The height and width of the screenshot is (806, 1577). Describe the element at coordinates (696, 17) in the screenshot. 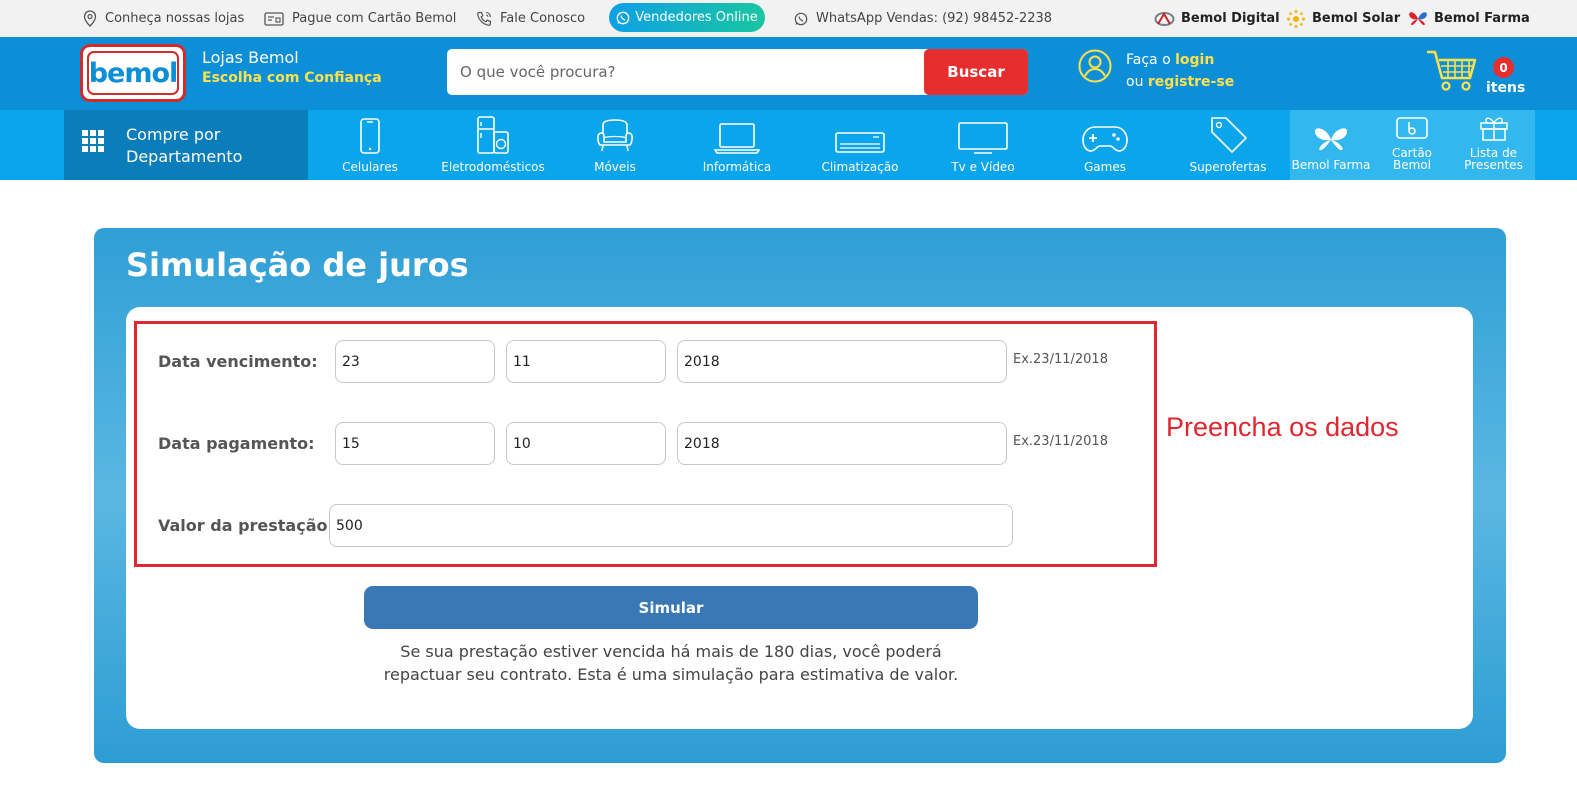

I see `sellers-online-label: Vendedores Online` at that location.